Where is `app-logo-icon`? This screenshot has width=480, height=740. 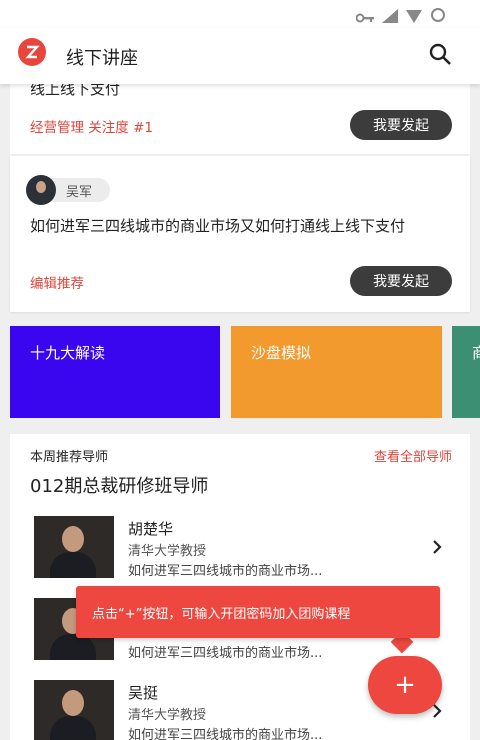 app-logo-icon is located at coordinates (32, 52).